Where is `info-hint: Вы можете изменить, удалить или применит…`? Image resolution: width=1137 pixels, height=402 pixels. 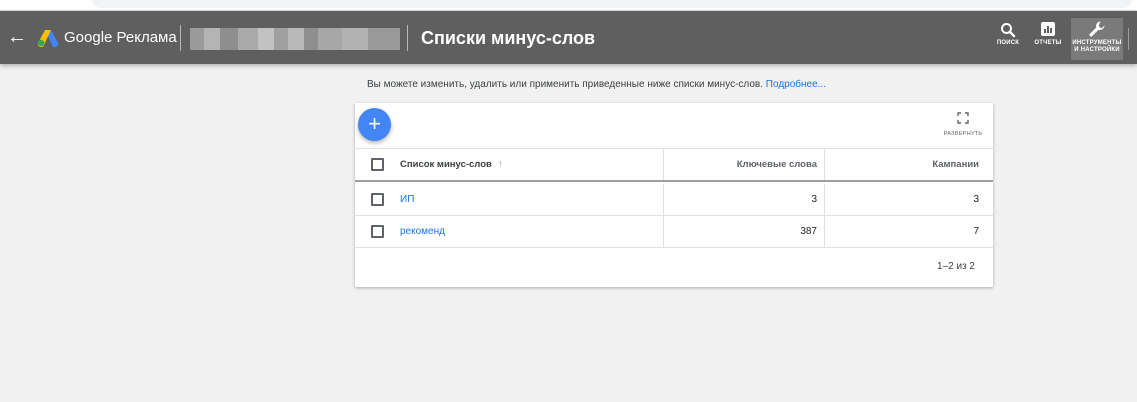
info-hint: Вы можете изменить, удалить или применит… is located at coordinates (596, 85).